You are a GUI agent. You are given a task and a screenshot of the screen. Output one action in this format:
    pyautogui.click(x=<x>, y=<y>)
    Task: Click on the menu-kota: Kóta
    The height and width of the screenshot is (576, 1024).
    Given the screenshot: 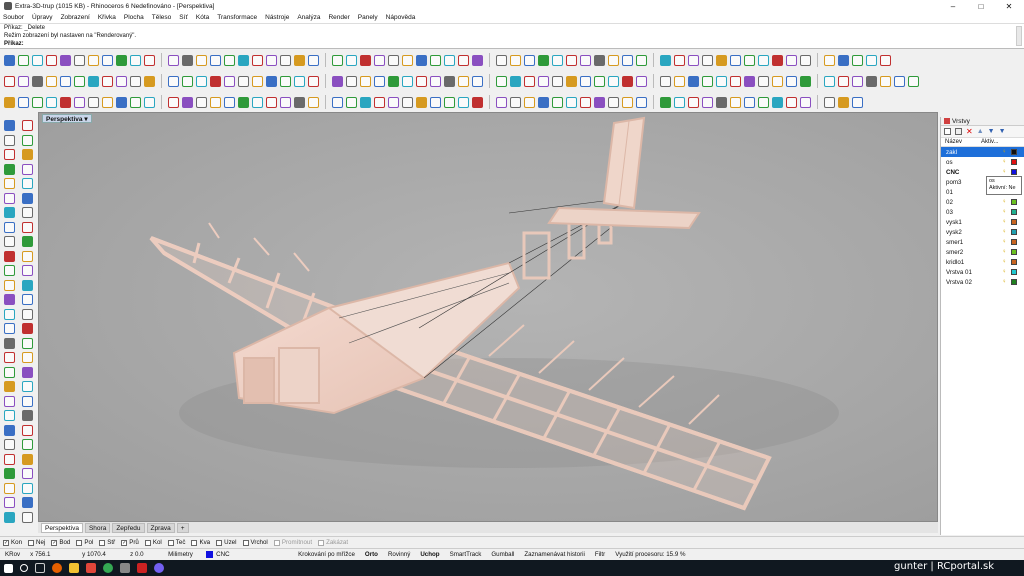 What is the action you would take?
    pyautogui.click(x=202, y=17)
    